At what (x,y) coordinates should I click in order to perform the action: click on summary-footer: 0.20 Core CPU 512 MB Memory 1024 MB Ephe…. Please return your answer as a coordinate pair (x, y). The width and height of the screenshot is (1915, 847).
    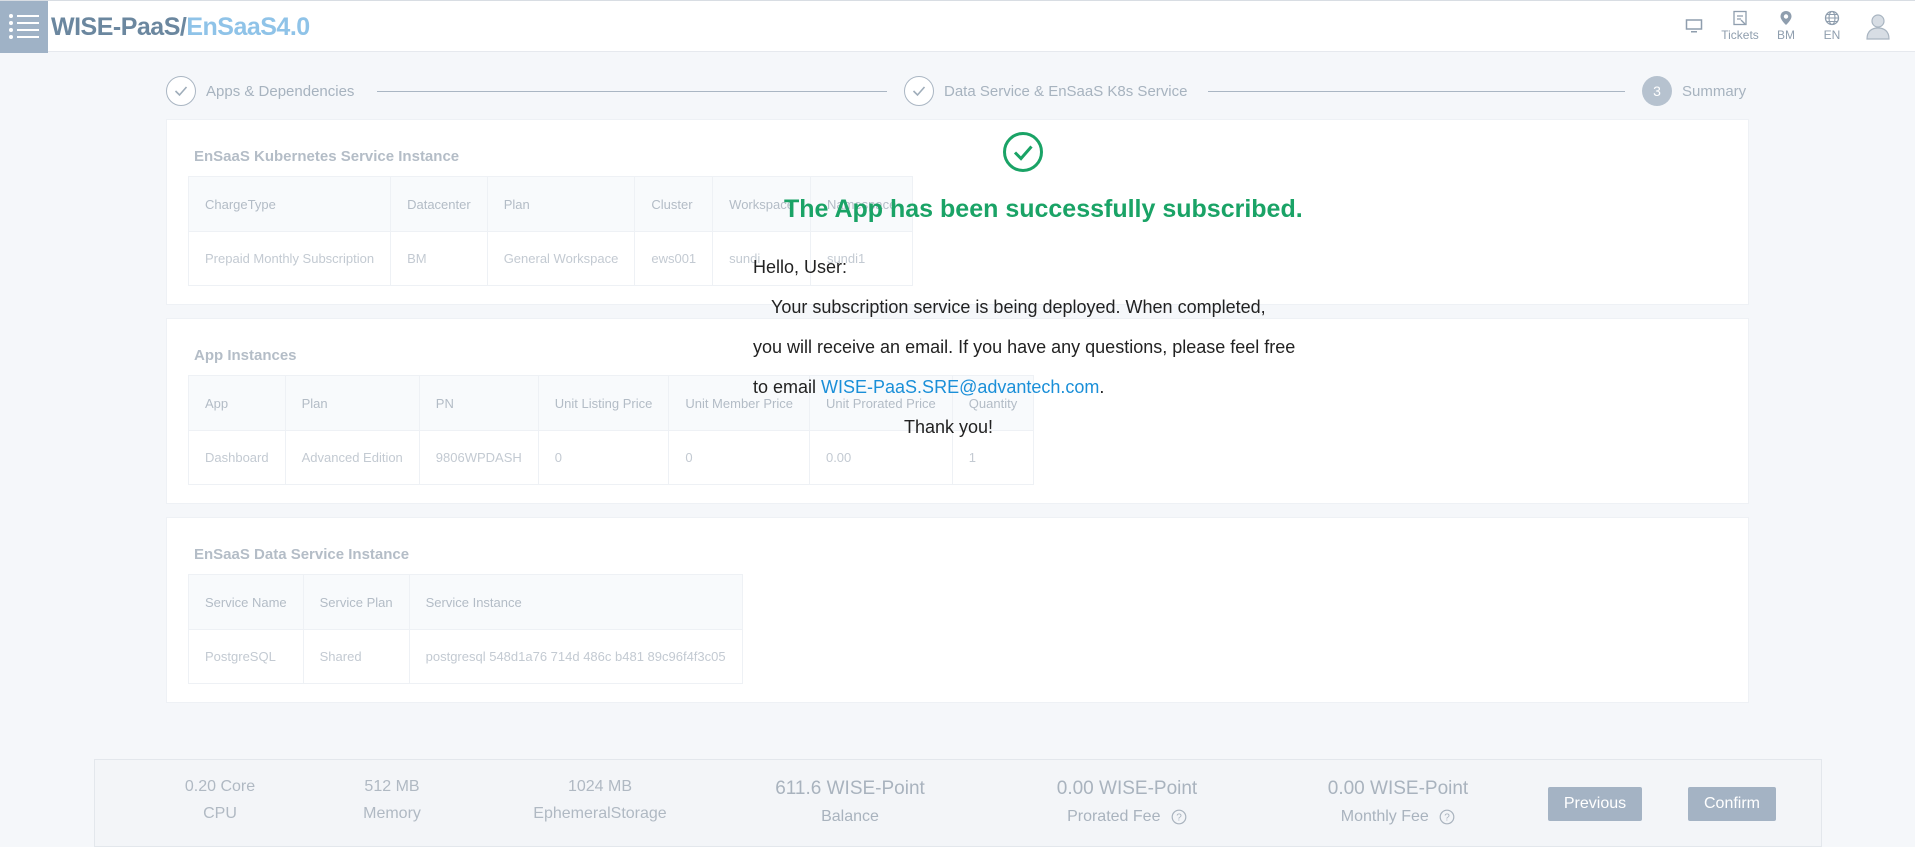
    Looking at the image, I should click on (958, 803).